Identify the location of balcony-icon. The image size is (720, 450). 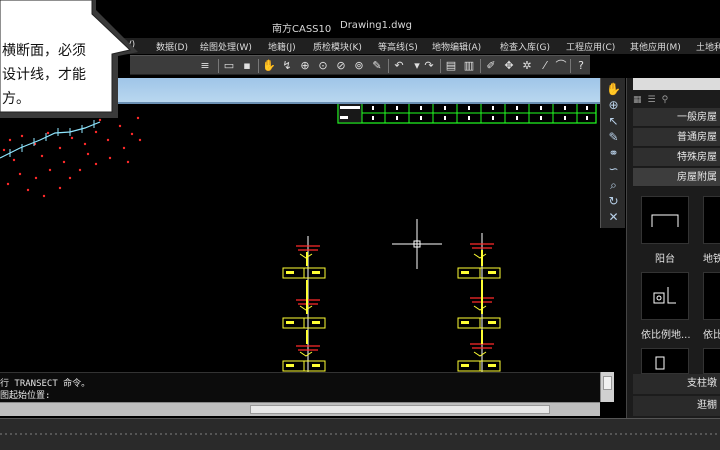
(665, 220).